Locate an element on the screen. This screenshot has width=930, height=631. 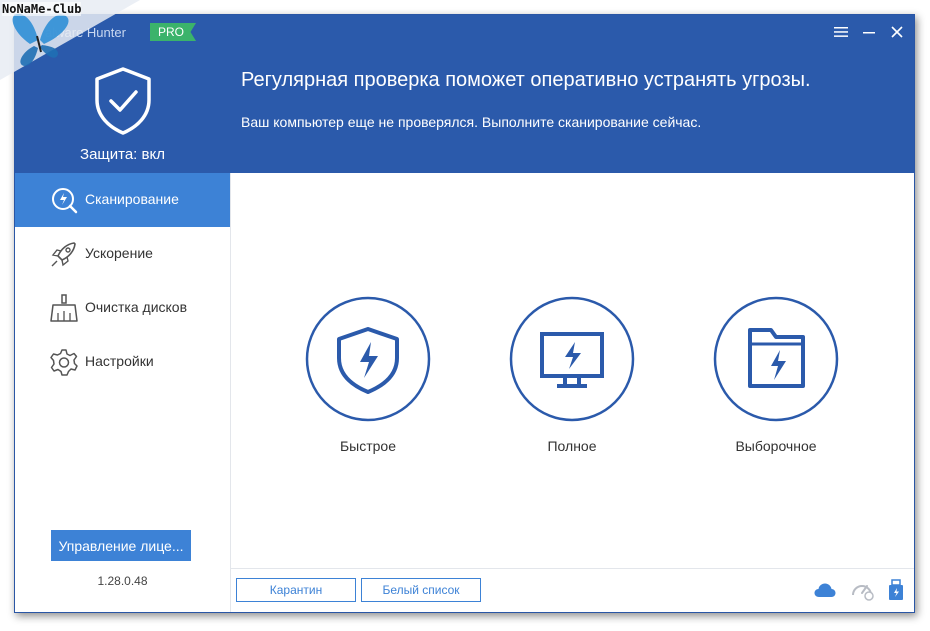
close-icon is located at coordinates (897, 32).